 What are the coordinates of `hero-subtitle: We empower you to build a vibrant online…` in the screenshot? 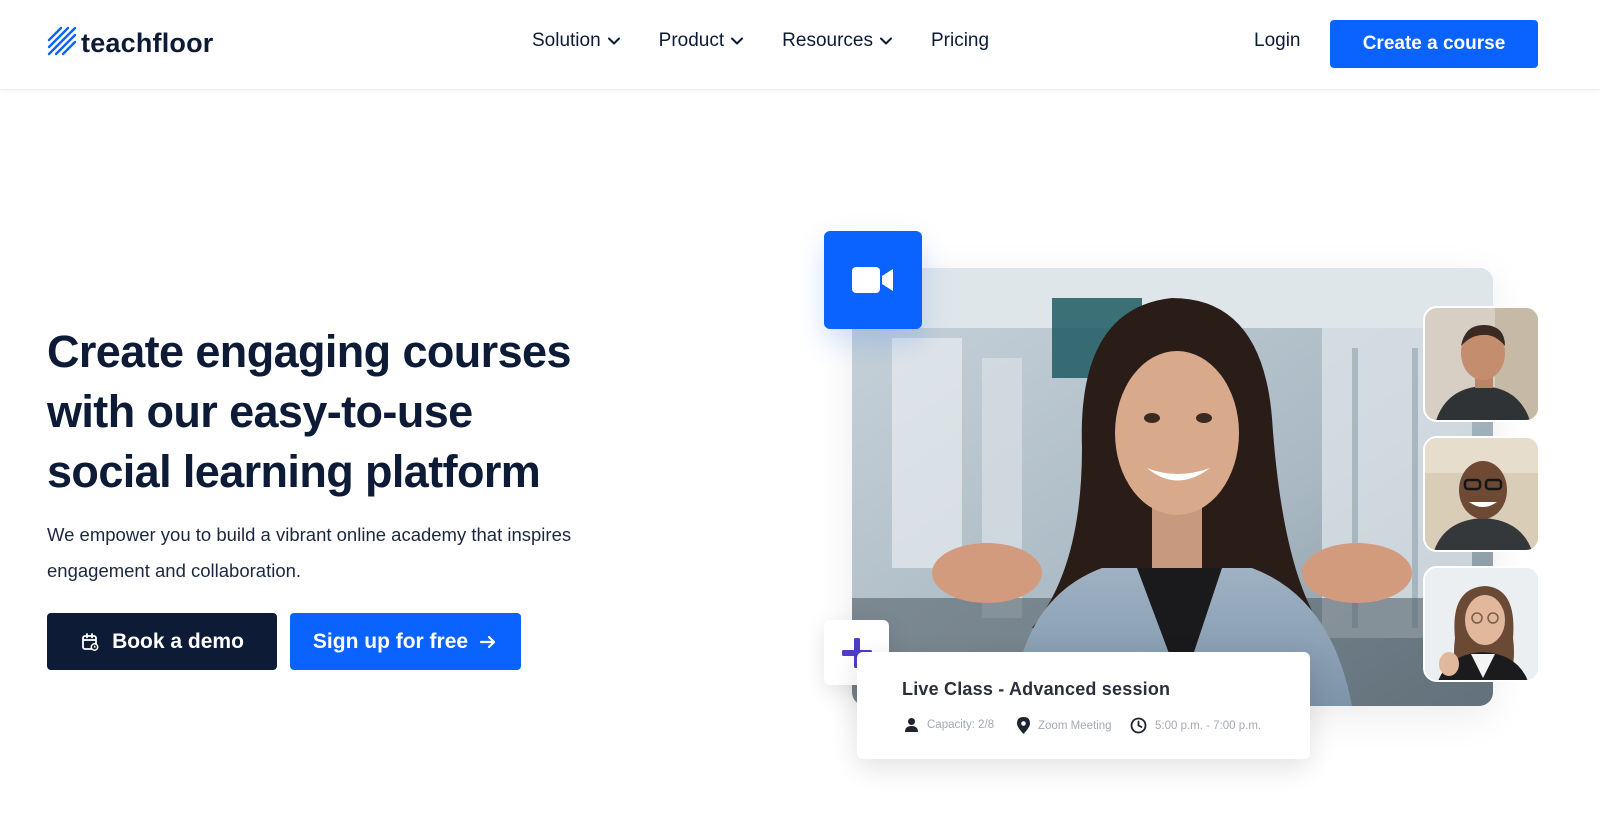 It's located at (357, 553).